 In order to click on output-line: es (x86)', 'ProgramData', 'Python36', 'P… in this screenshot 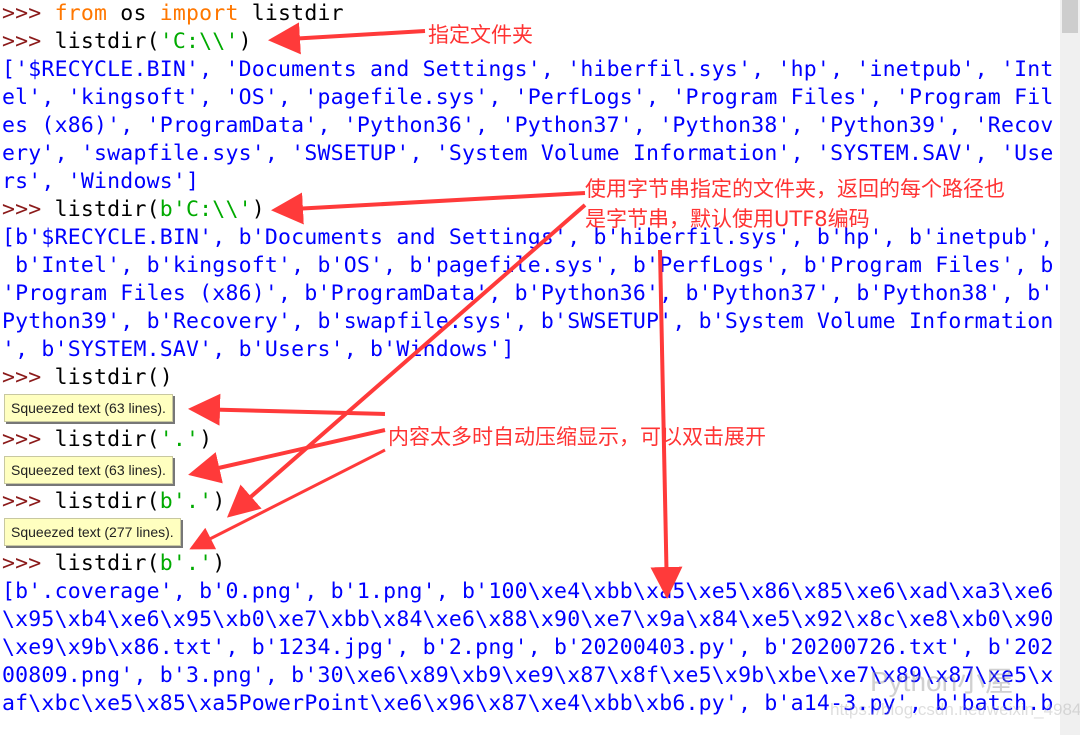, I will do `click(528, 125)`.